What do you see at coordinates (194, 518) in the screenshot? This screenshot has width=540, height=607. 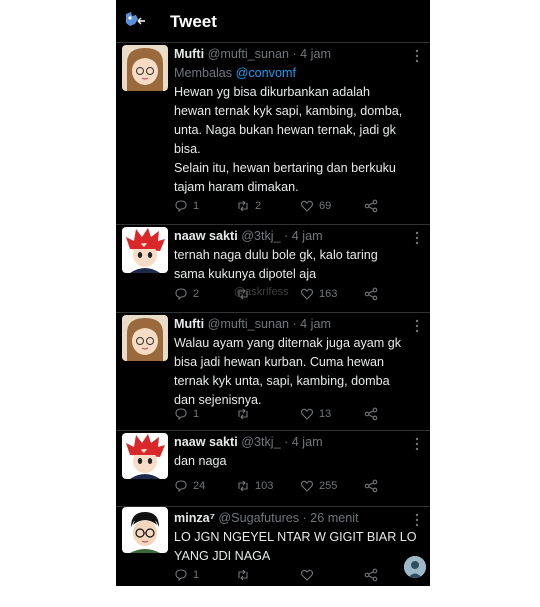 I see `display-name: minza⁷` at bounding box center [194, 518].